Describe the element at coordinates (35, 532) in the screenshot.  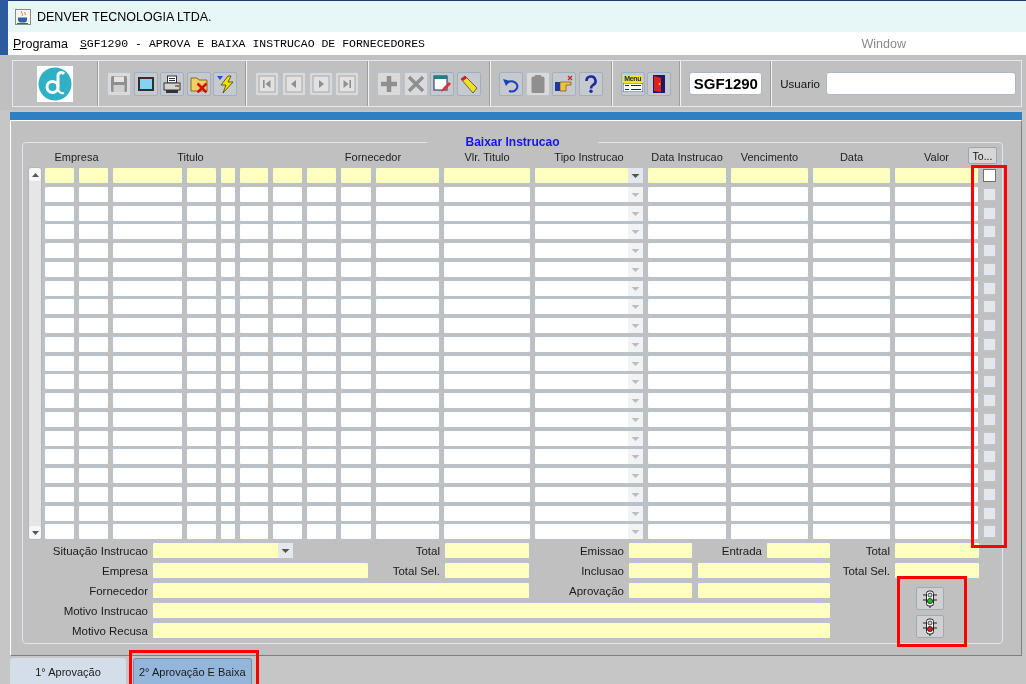
I see `scroll-down-button` at that location.